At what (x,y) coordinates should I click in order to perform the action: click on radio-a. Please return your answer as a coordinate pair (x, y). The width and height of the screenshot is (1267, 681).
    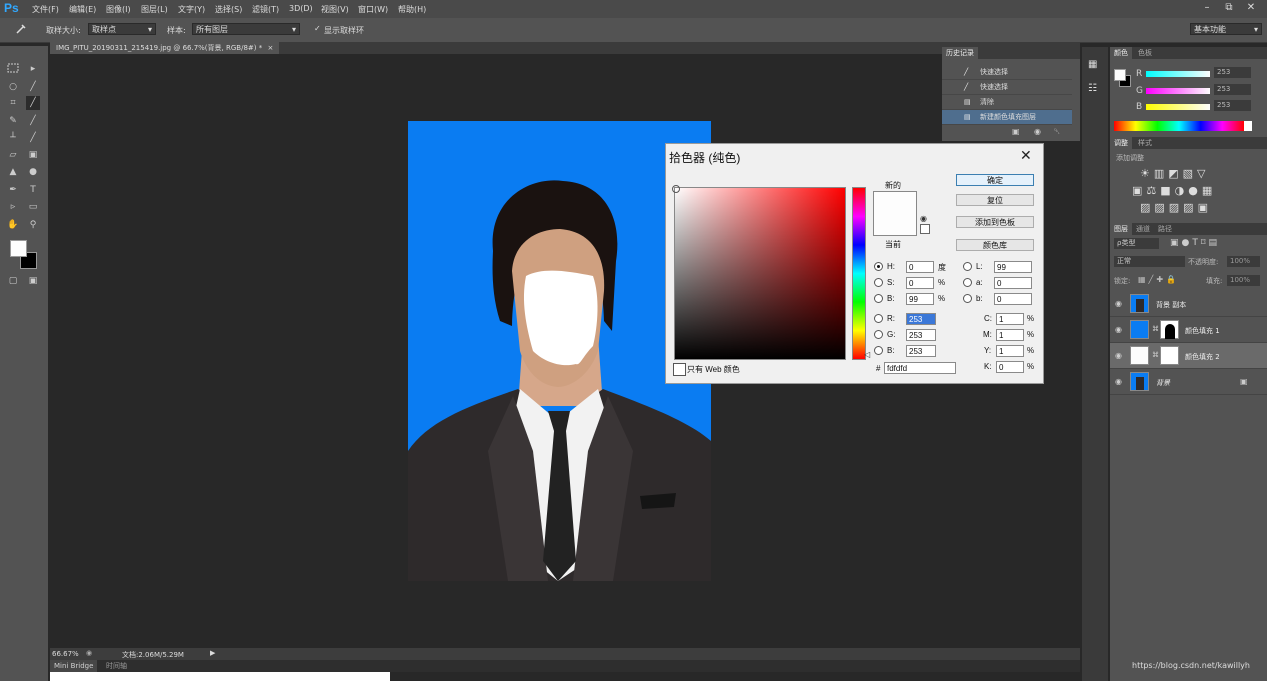
    Looking at the image, I should click on (967, 282).